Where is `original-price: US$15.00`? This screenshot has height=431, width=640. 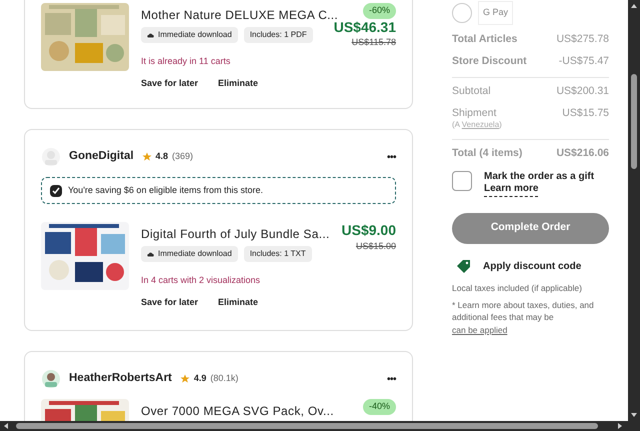 original-price: US$15.00 is located at coordinates (376, 246).